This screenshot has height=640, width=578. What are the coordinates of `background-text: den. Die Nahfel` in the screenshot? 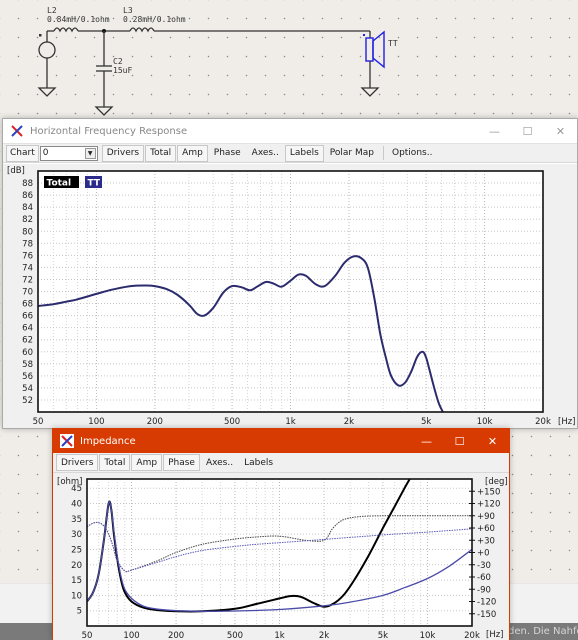 It's located at (543, 631).